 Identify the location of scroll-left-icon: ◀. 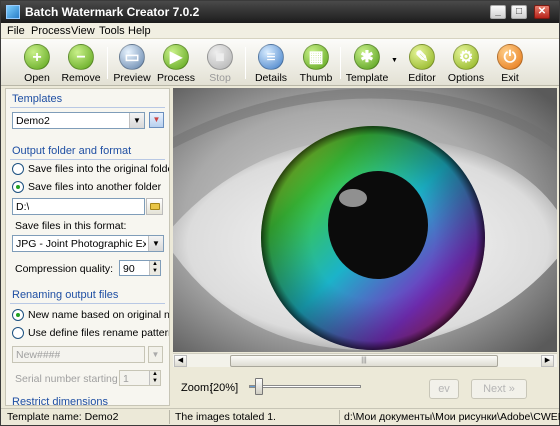
(180, 361).